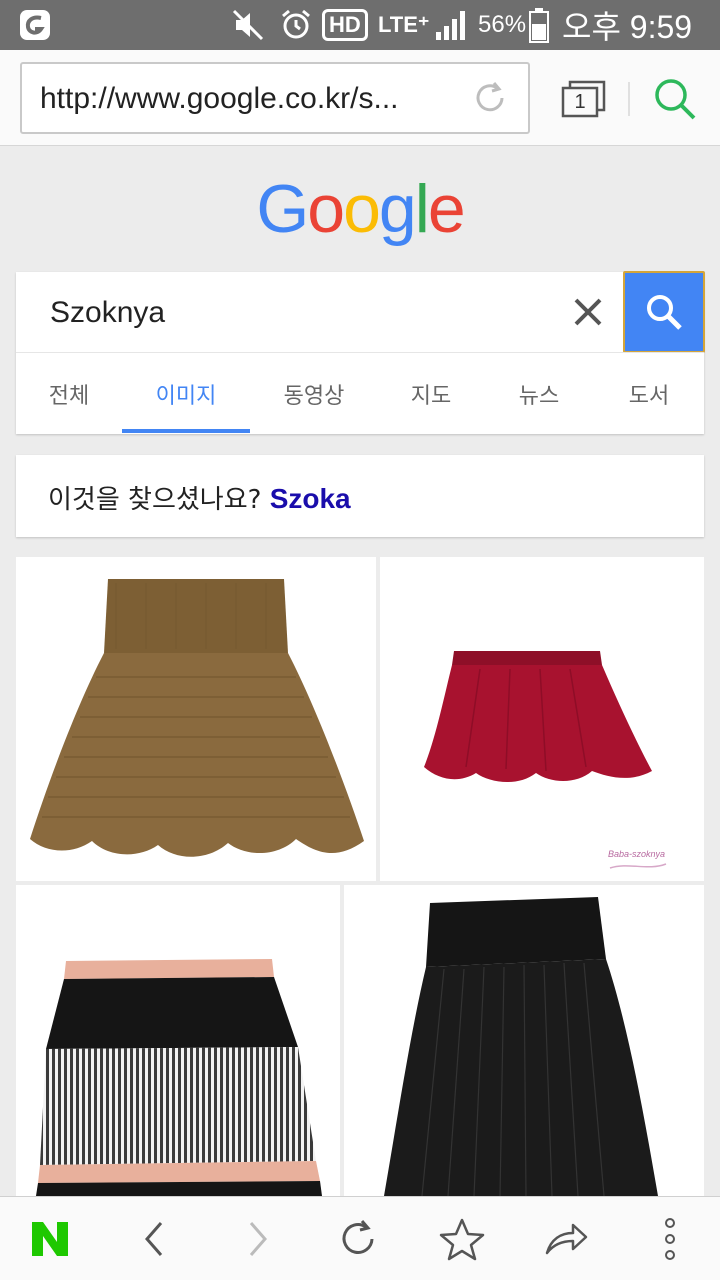 This screenshot has width=720, height=1280. What do you see at coordinates (310, 498) in the screenshot?
I see `suggestion-link: Szoka` at bounding box center [310, 498].